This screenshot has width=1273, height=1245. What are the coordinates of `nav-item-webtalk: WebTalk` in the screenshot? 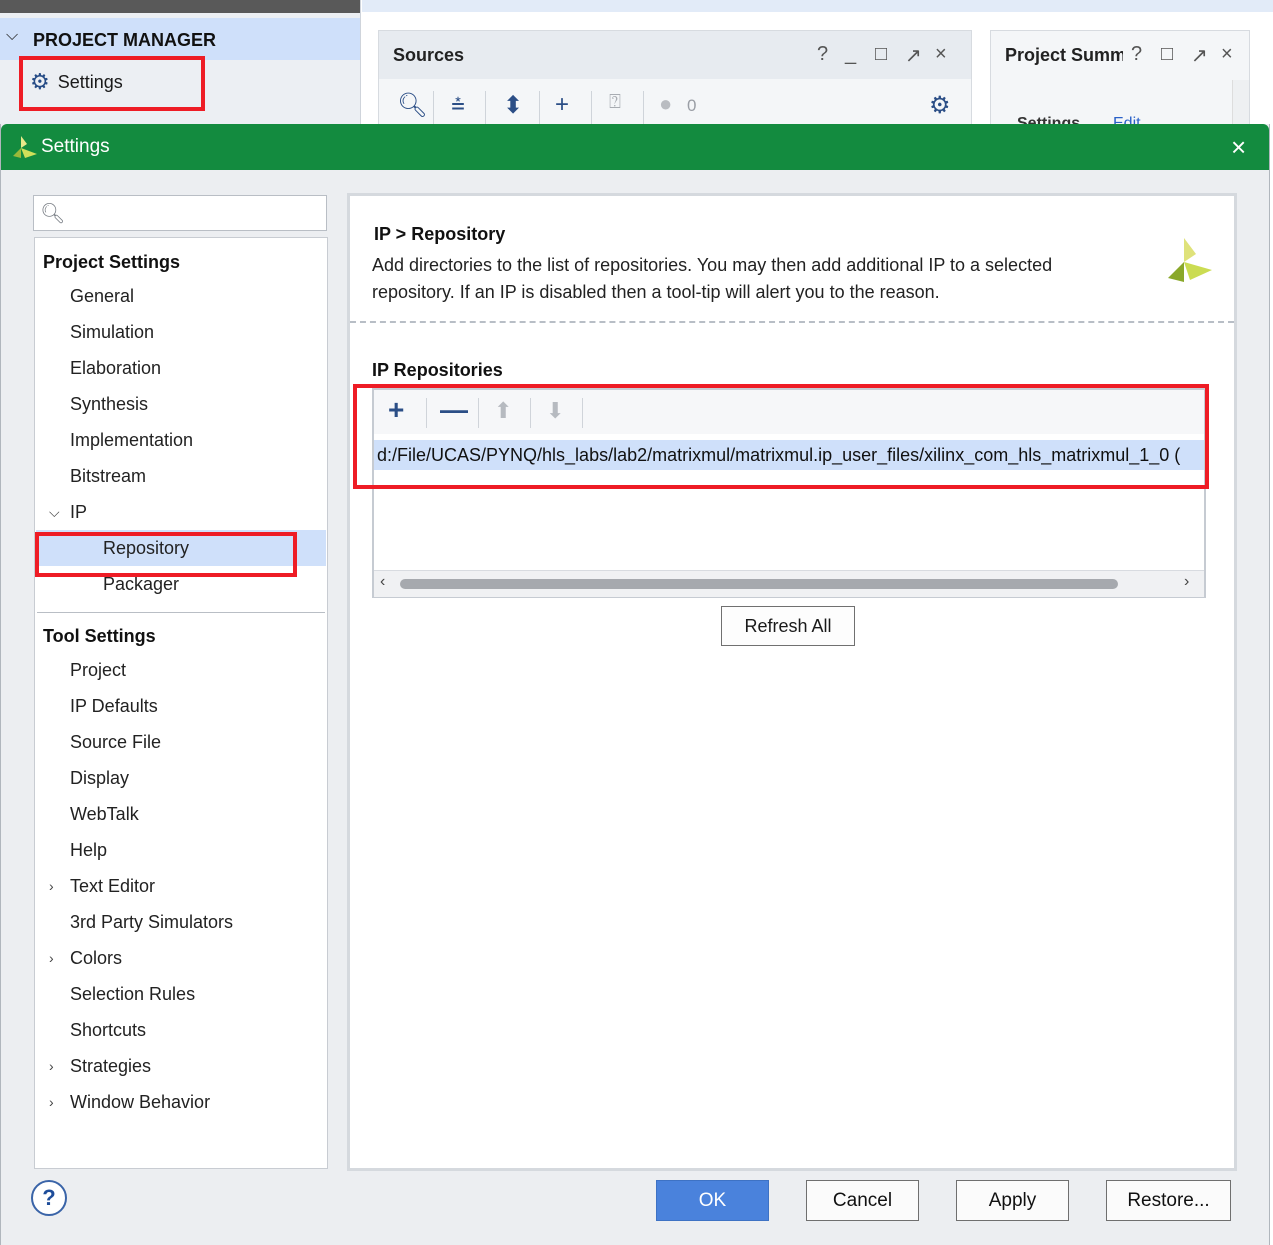 It's located at (104, 814).